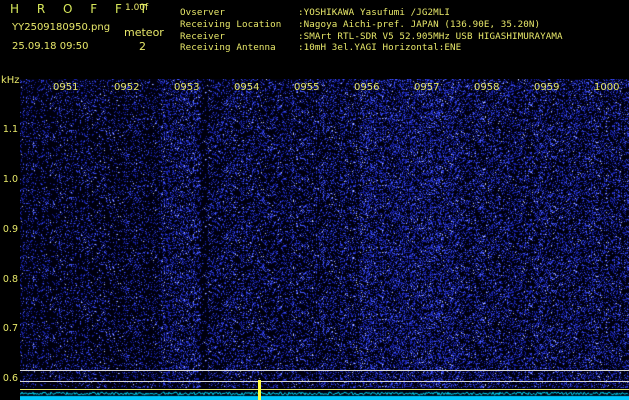 Image resolution: width=629 pixels, height=400 pixels. Describe the element at coordinates (10, 129) in the screenshot. I see `y-tick-label: 1.1` at that location.